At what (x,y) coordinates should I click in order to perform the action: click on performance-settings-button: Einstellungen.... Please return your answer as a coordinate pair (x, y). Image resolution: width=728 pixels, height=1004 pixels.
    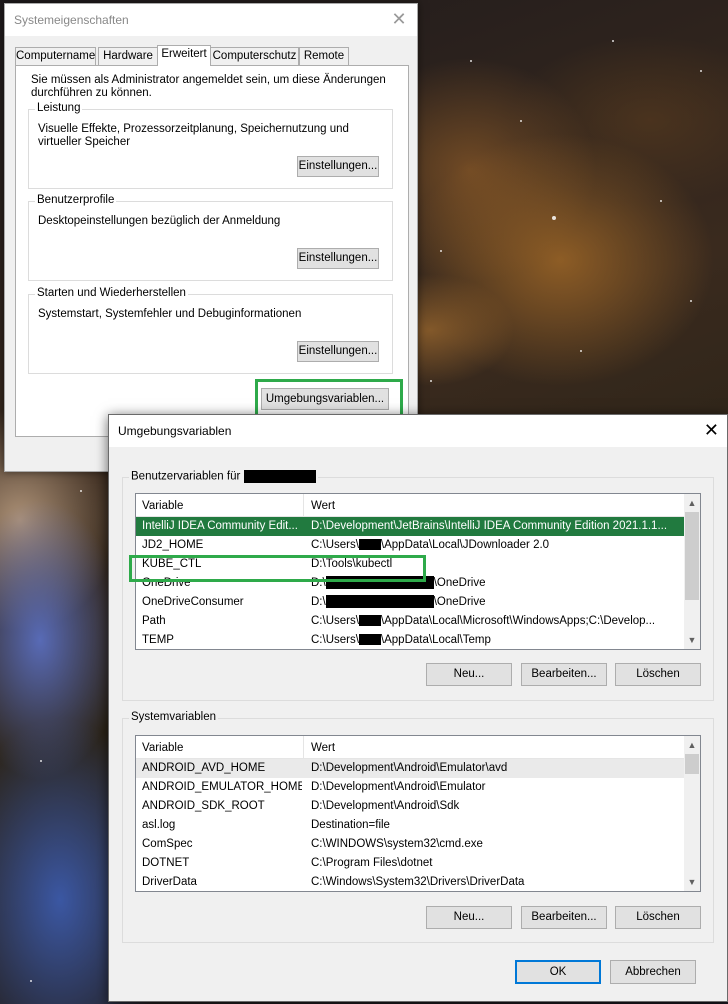
    Looking at the image, I should click on (338, 166).